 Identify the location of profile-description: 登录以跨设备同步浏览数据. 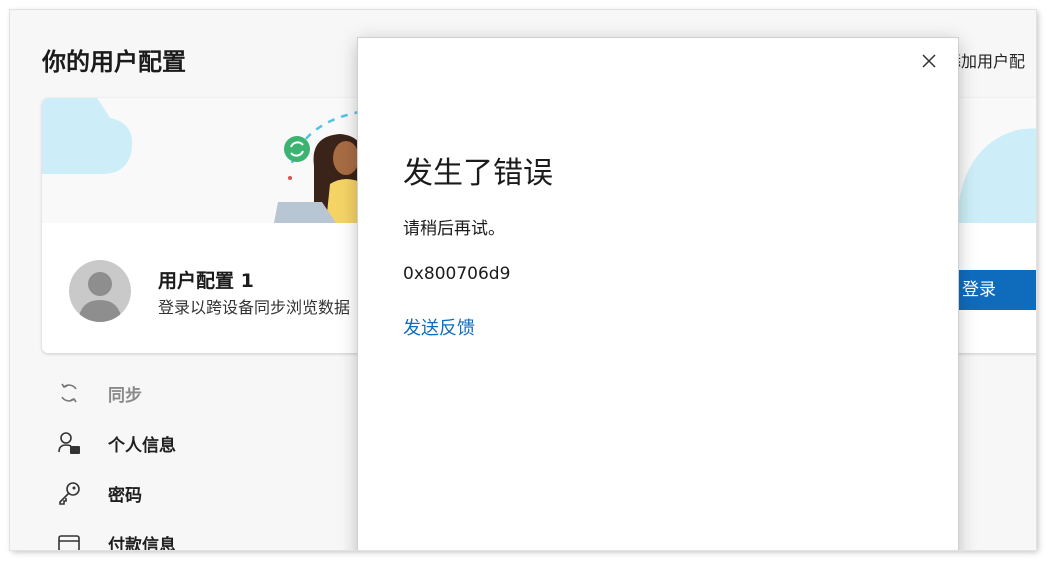
(254, 307).